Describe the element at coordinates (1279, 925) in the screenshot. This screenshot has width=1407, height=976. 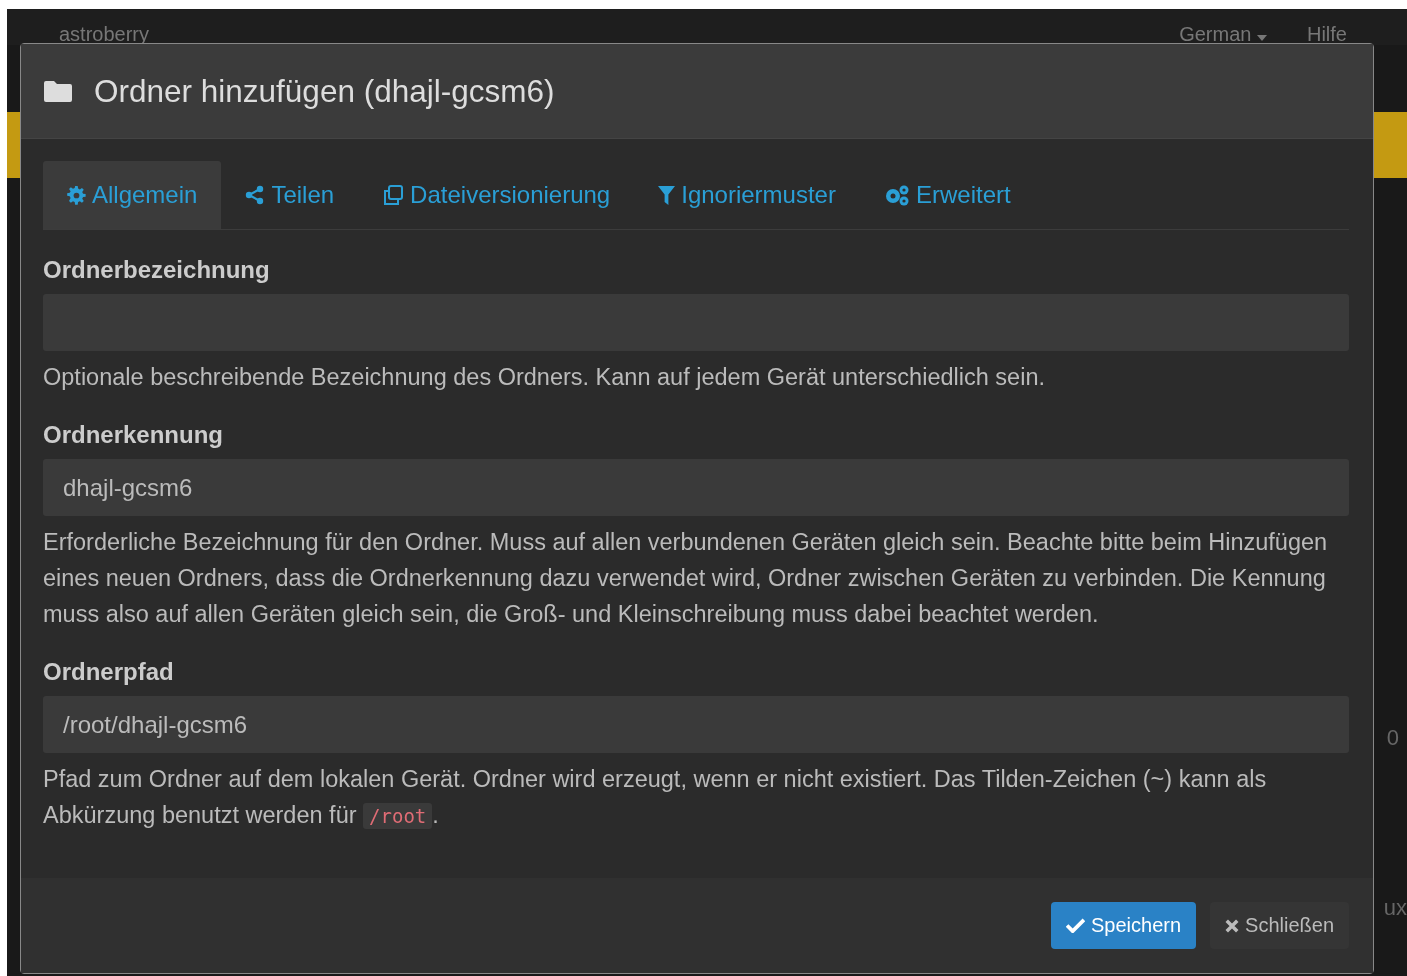
I see `close-button: Schließen` at that location.